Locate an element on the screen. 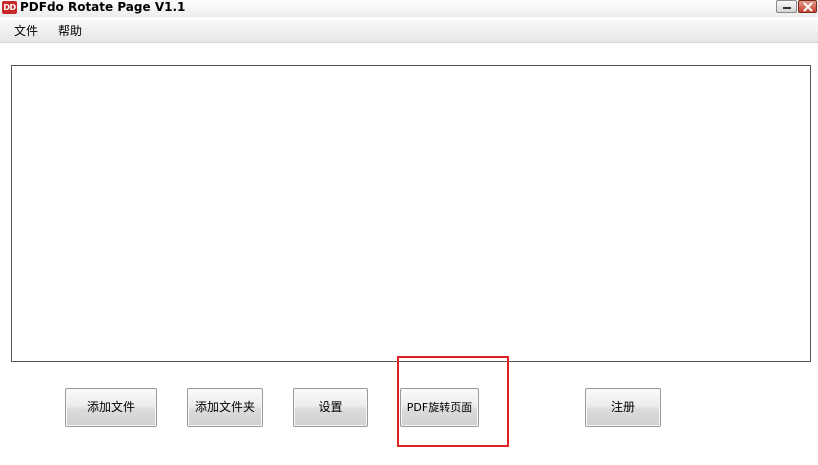  minimize-icon is located at coordinates (787, 8).